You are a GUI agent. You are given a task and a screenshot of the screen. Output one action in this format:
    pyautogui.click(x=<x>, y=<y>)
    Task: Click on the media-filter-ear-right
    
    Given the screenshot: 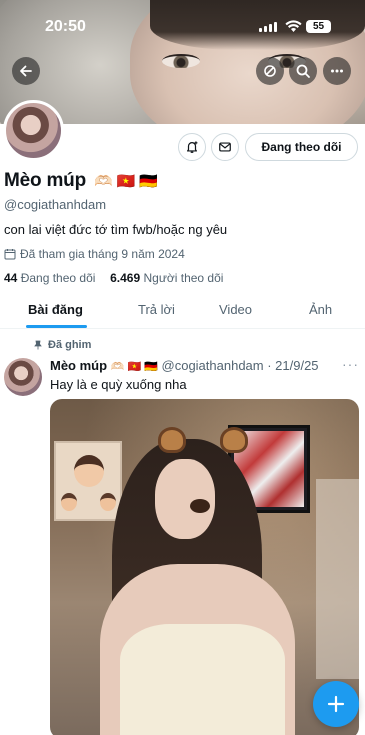 What is the action you would take?
    pyautogui.click(x=234, y=440)
    